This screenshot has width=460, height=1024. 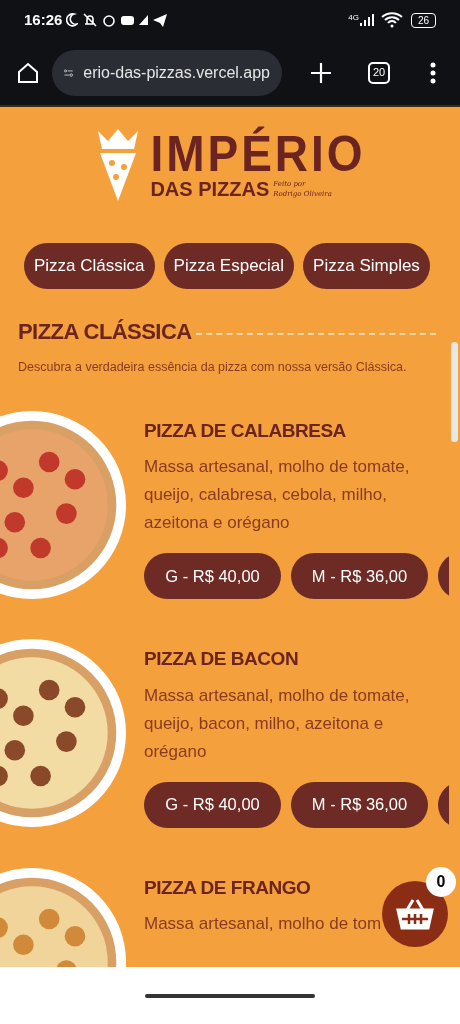 I want to click on clock: 16:26, so click(x=43, y=19).